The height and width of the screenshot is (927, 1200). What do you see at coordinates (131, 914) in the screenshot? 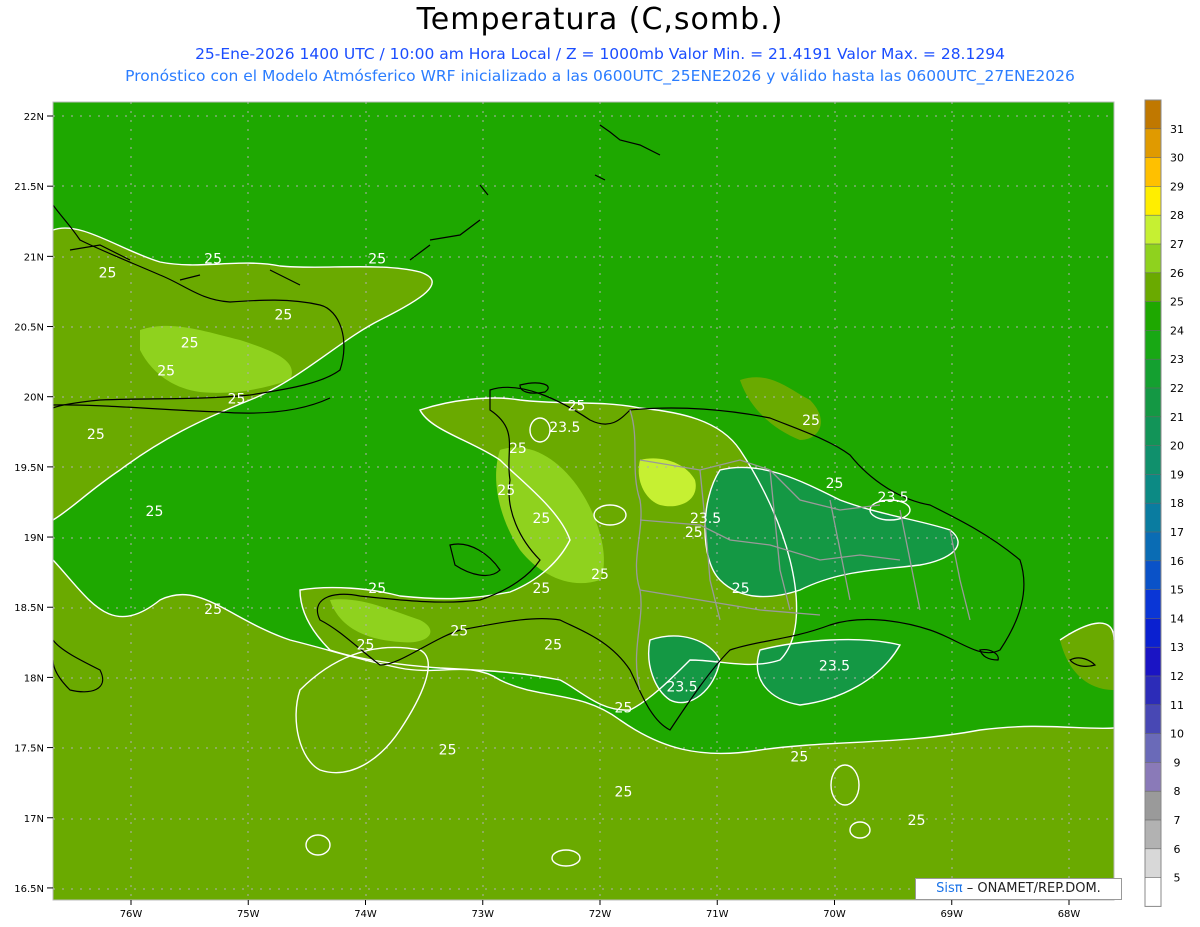
I see `lon-tick-label: 76W` at bounding box center [131, 914].